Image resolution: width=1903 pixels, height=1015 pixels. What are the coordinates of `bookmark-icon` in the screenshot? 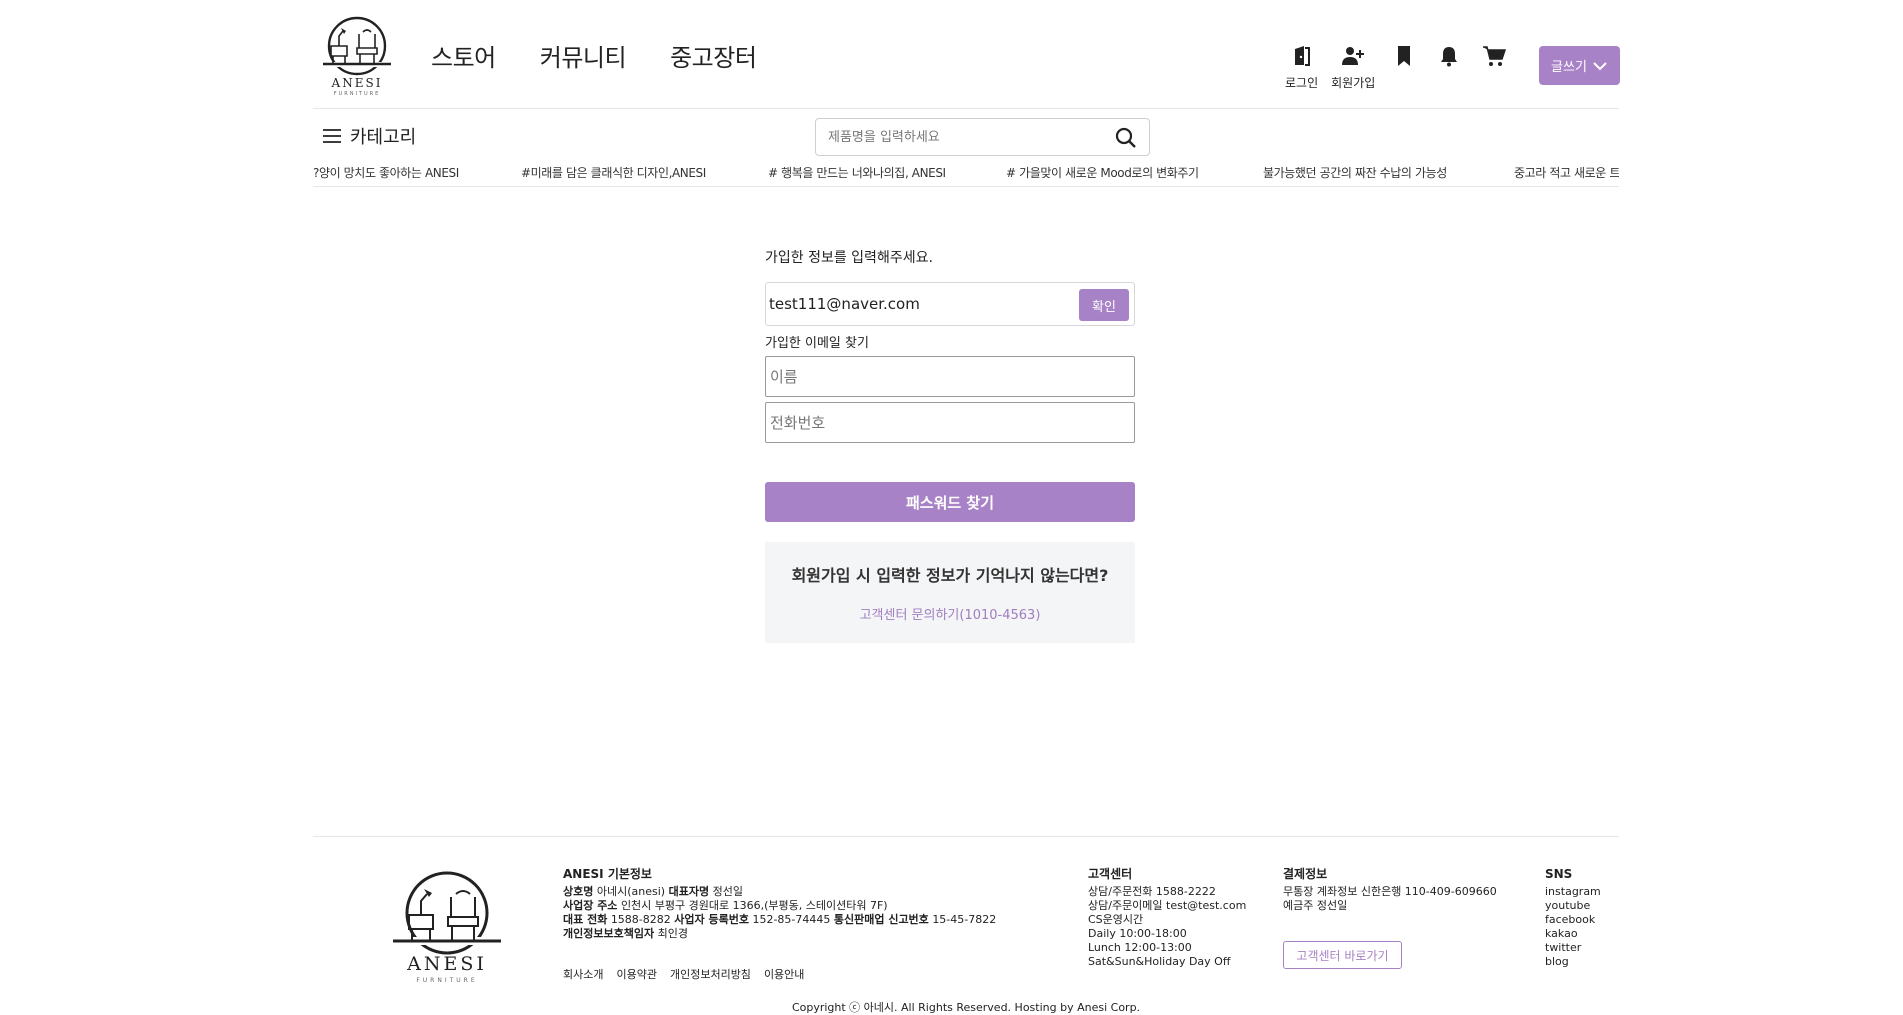 It's located at (1404, 56).